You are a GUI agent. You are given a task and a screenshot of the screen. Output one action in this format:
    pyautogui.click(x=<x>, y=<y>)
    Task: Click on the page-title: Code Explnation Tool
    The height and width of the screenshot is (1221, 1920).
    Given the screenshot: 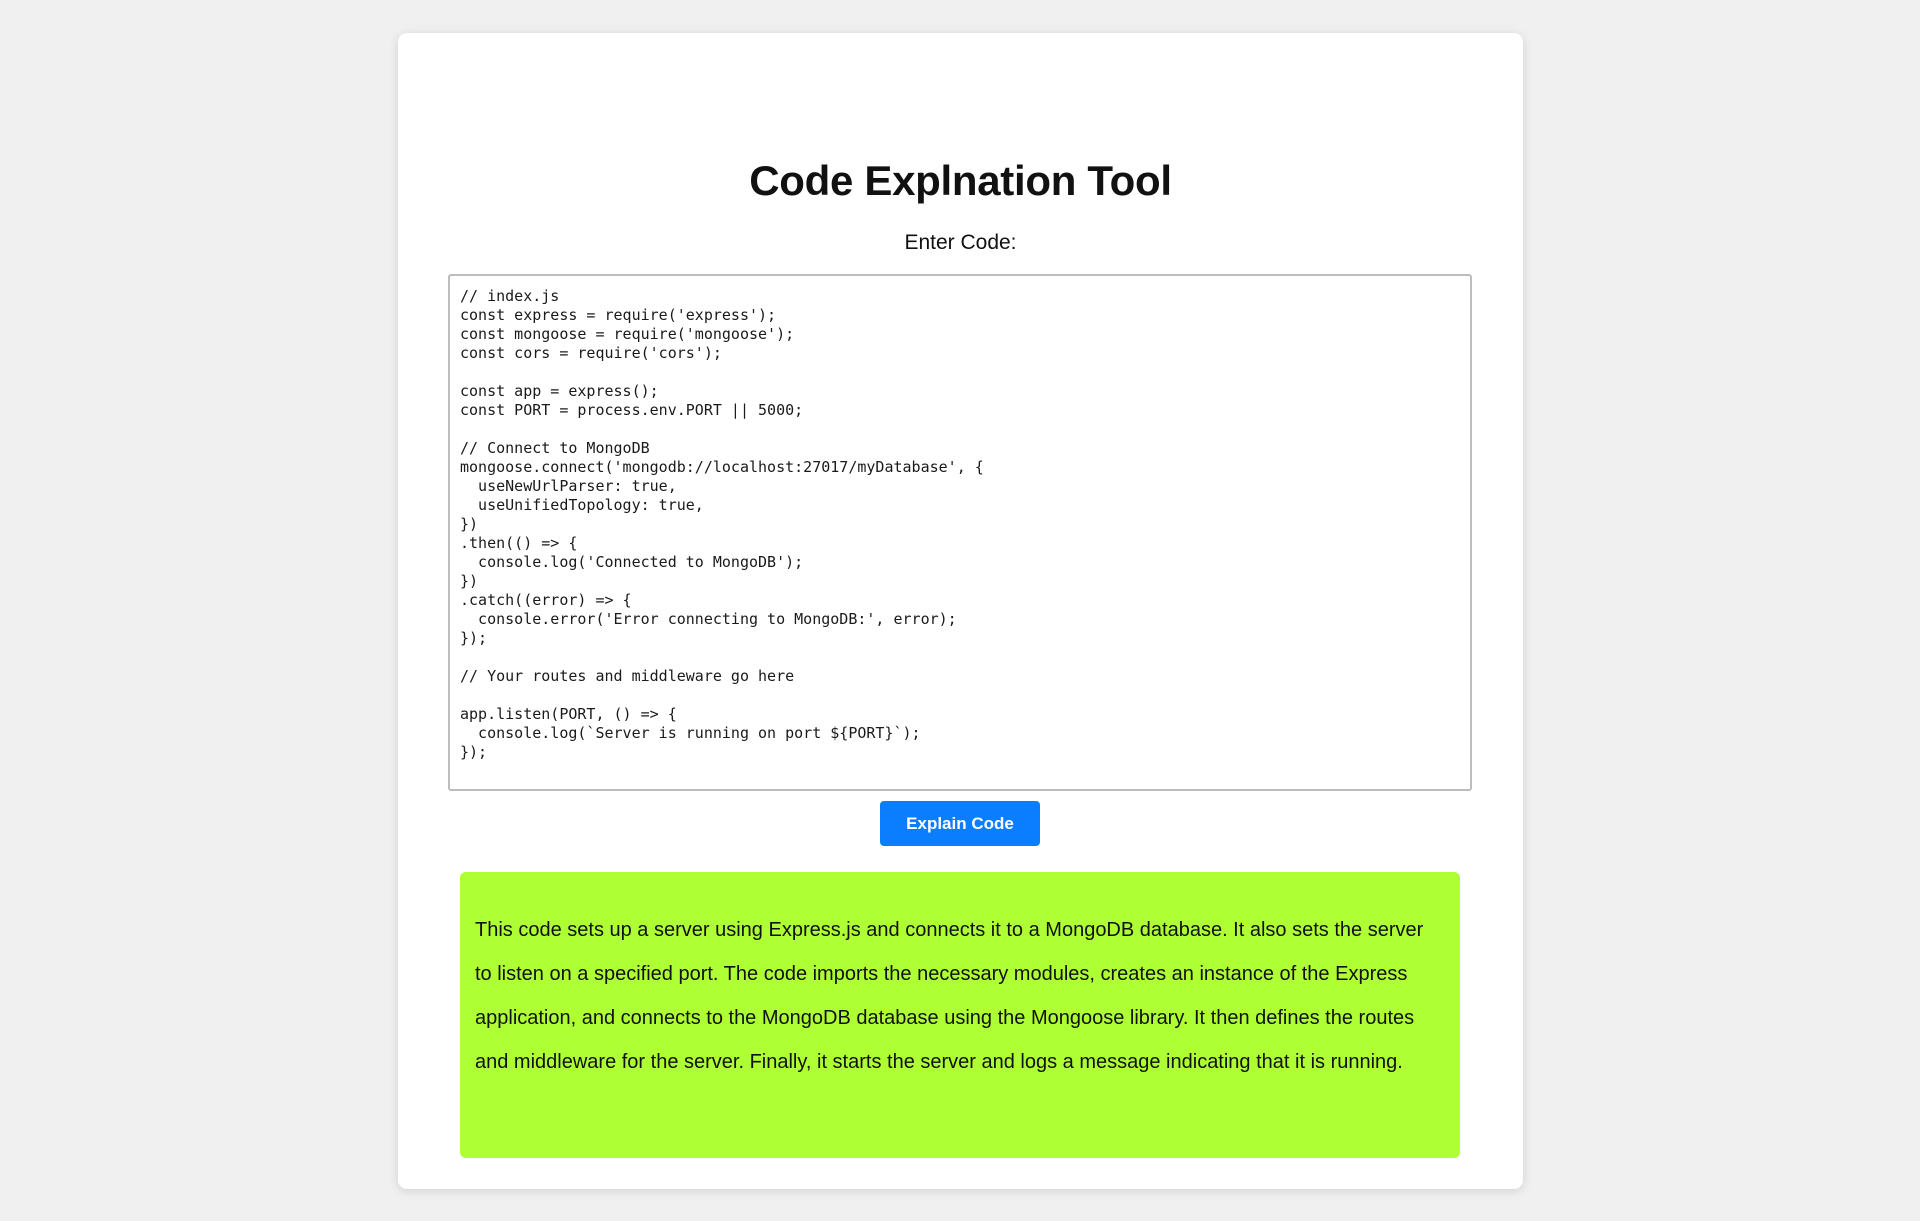 What is the action you would take?
    pyautogui.click(x=960, y=180)
    